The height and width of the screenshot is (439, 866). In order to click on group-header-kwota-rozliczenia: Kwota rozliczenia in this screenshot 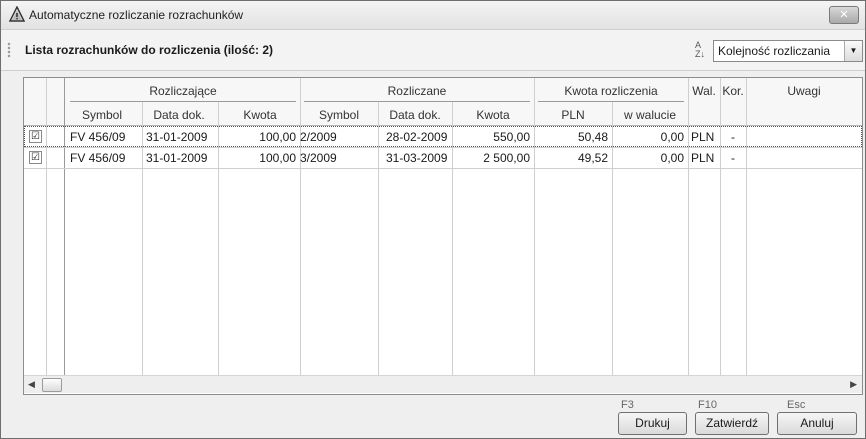, I will do `click(611, 91)`.